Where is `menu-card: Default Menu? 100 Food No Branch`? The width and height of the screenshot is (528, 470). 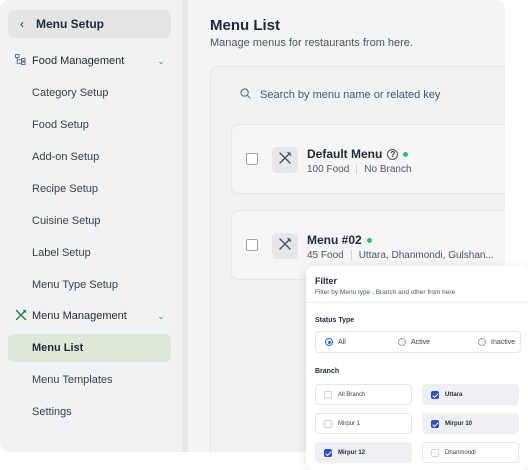 menu-card: Default Menu? 100 Food No Branch is located at coordinates (368, 159).